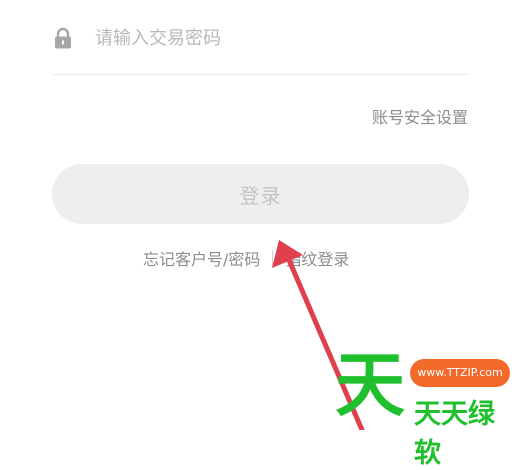  I want to click on fingerprint-login-link: 指纹登录, so click(317, 258).